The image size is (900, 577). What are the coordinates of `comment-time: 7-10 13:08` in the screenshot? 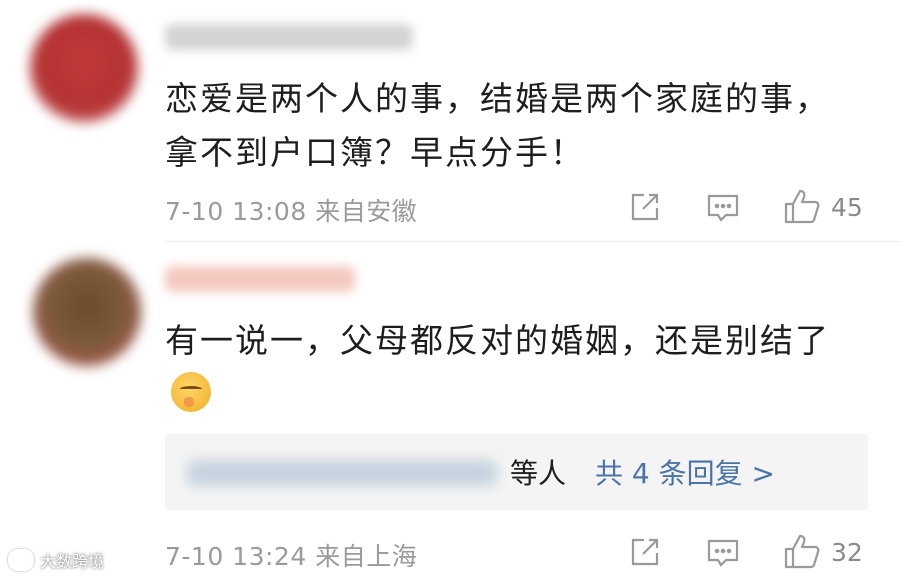 It's located at (236, 211).